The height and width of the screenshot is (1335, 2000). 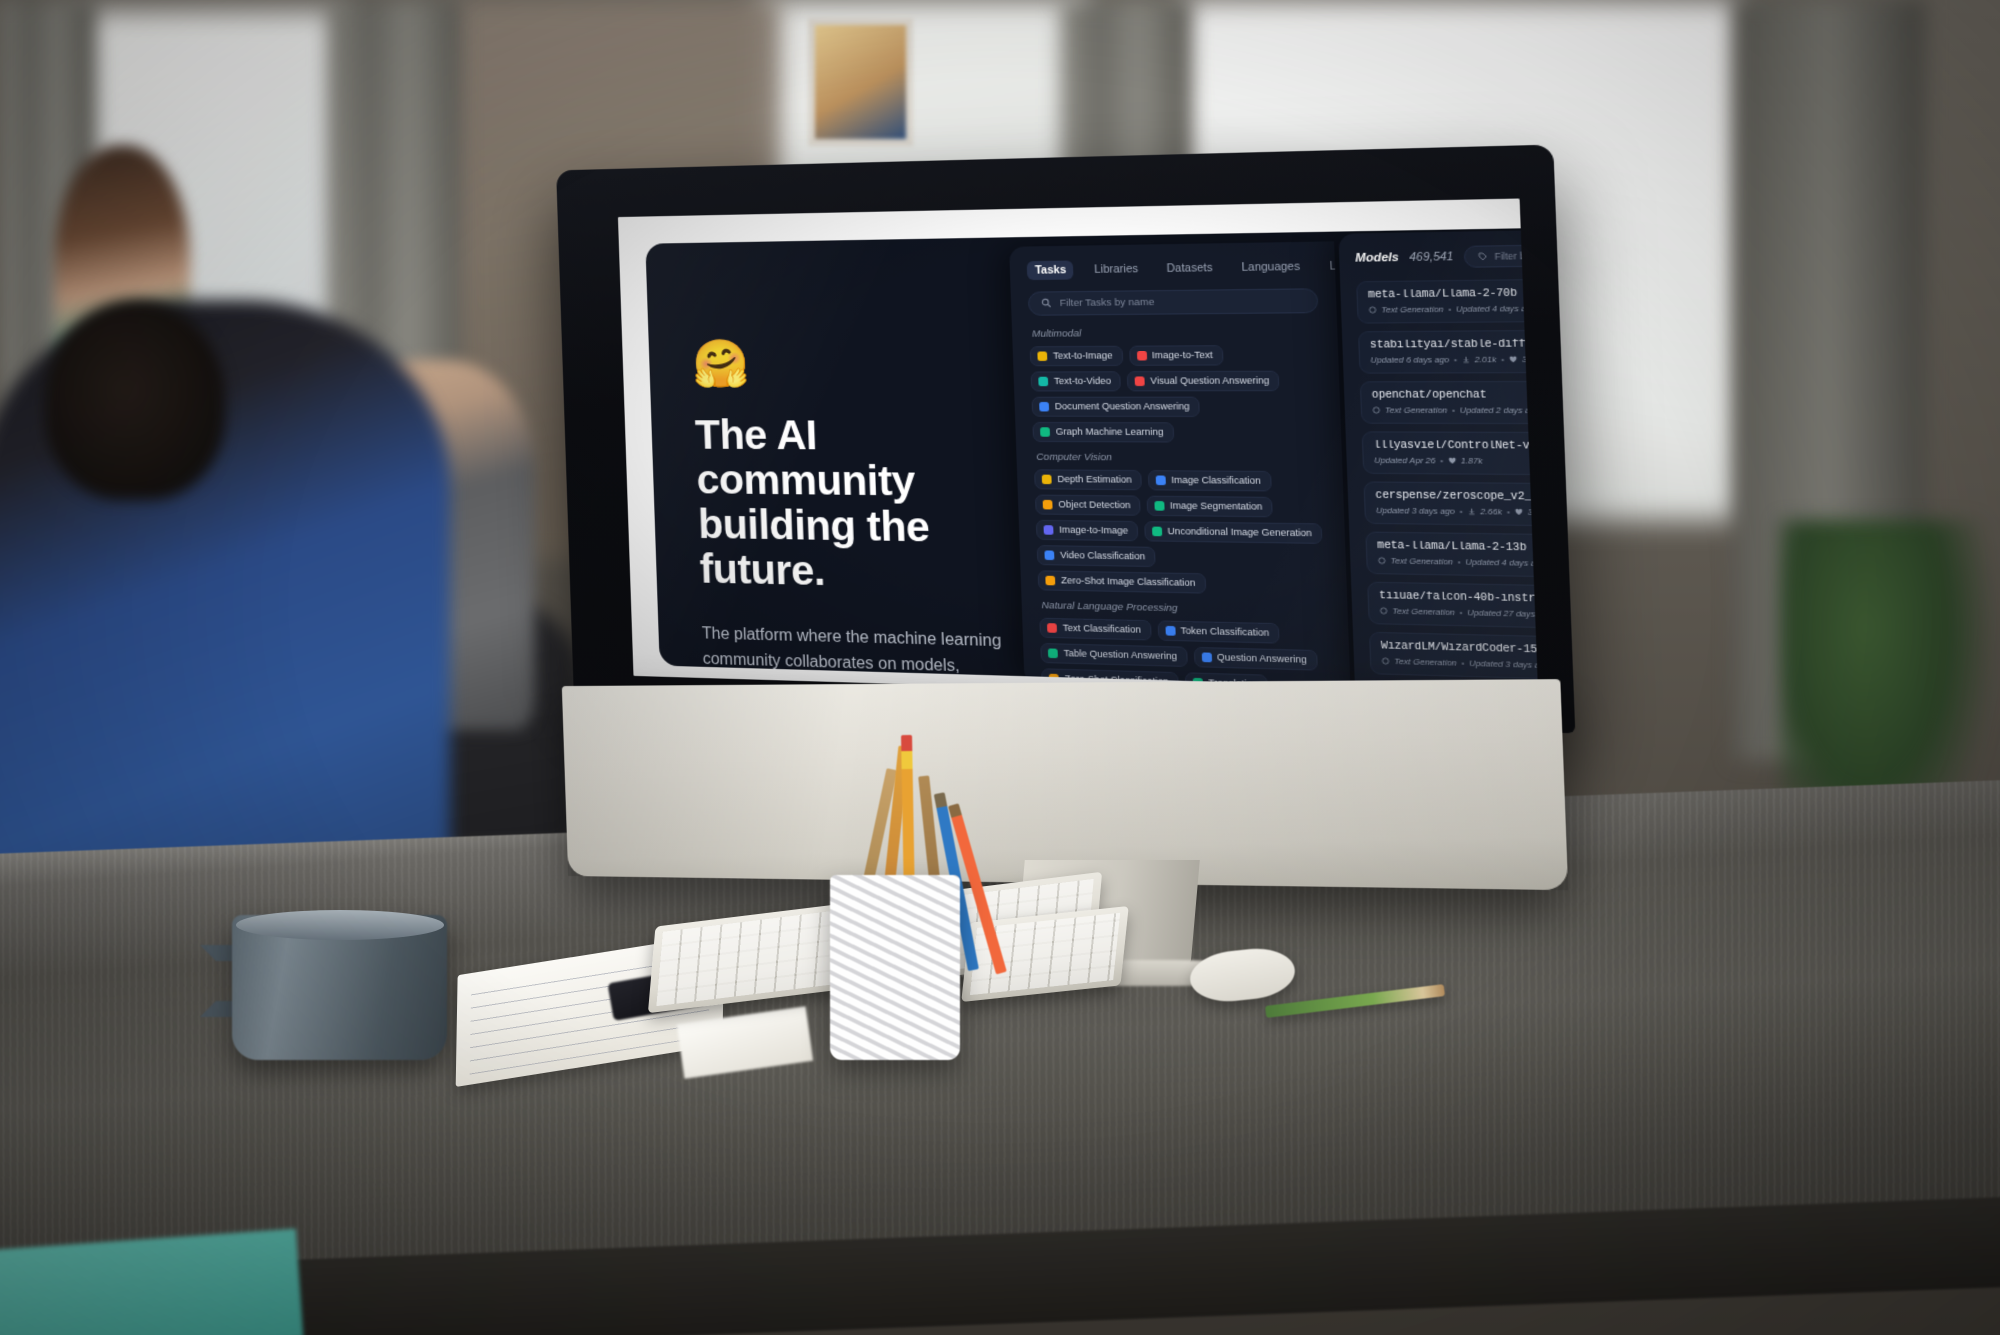 I want to click on models-count: 469,541, so click(x=1431, y=257).